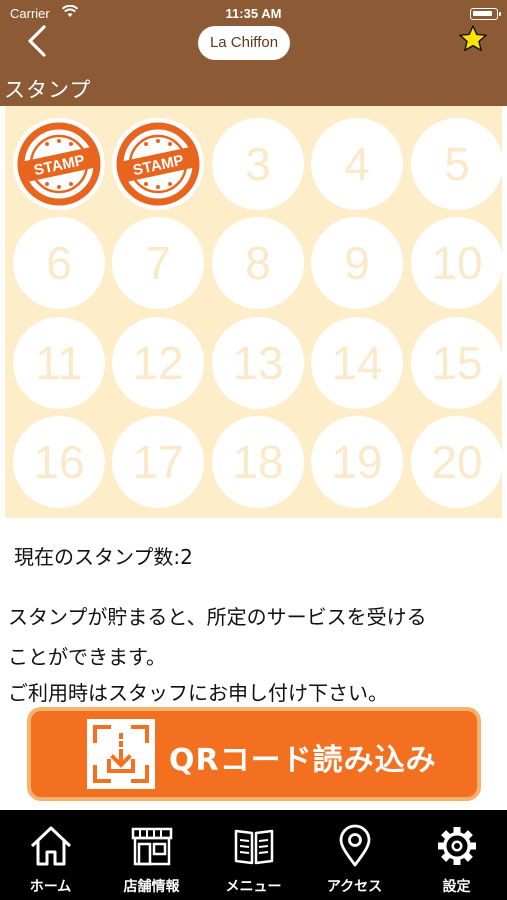 This screenshot has width=507, height=900. I want to click on stamp-number: 13, so click(258, 363).